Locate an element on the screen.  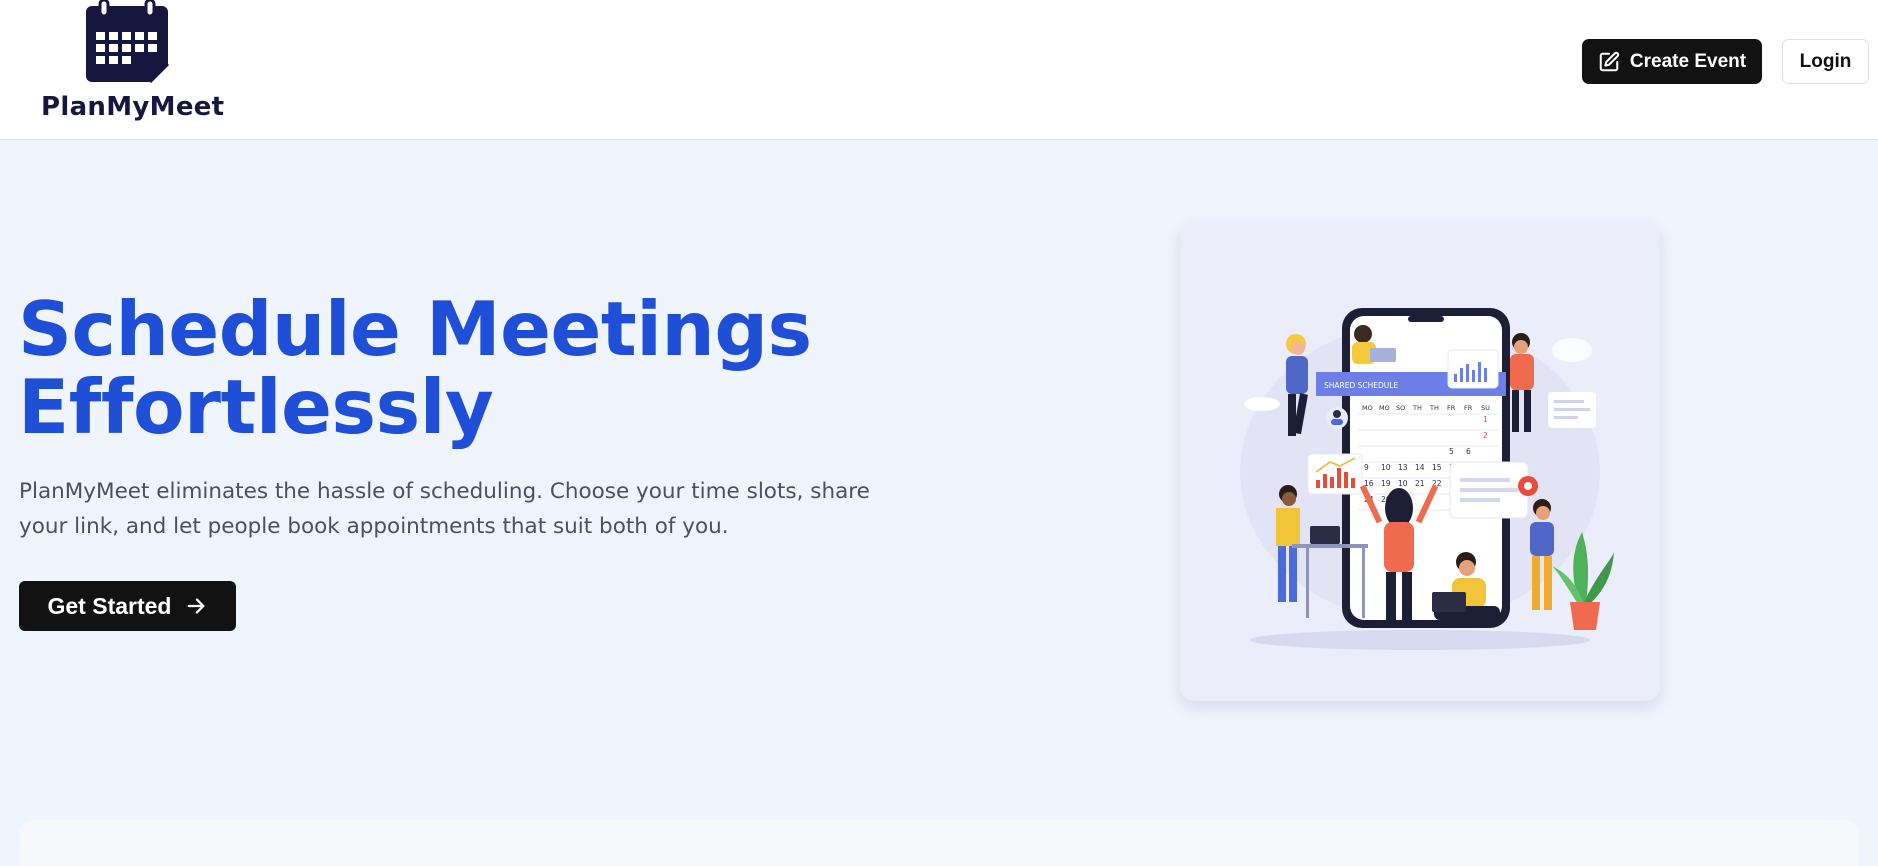
get-started-label: Get Started is located at coordinates (109, 605).